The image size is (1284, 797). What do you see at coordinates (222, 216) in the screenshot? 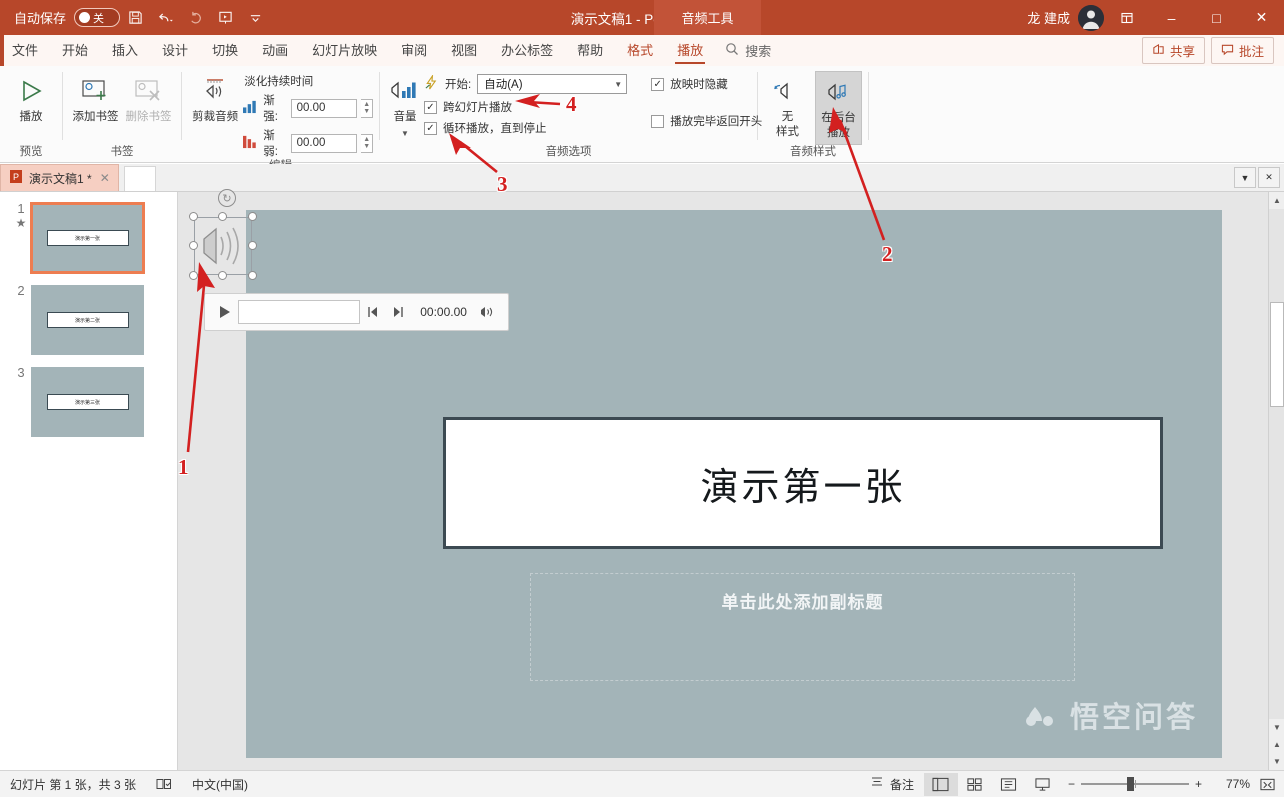
I see `resize-handle-n` at bounding box center [222, 216].